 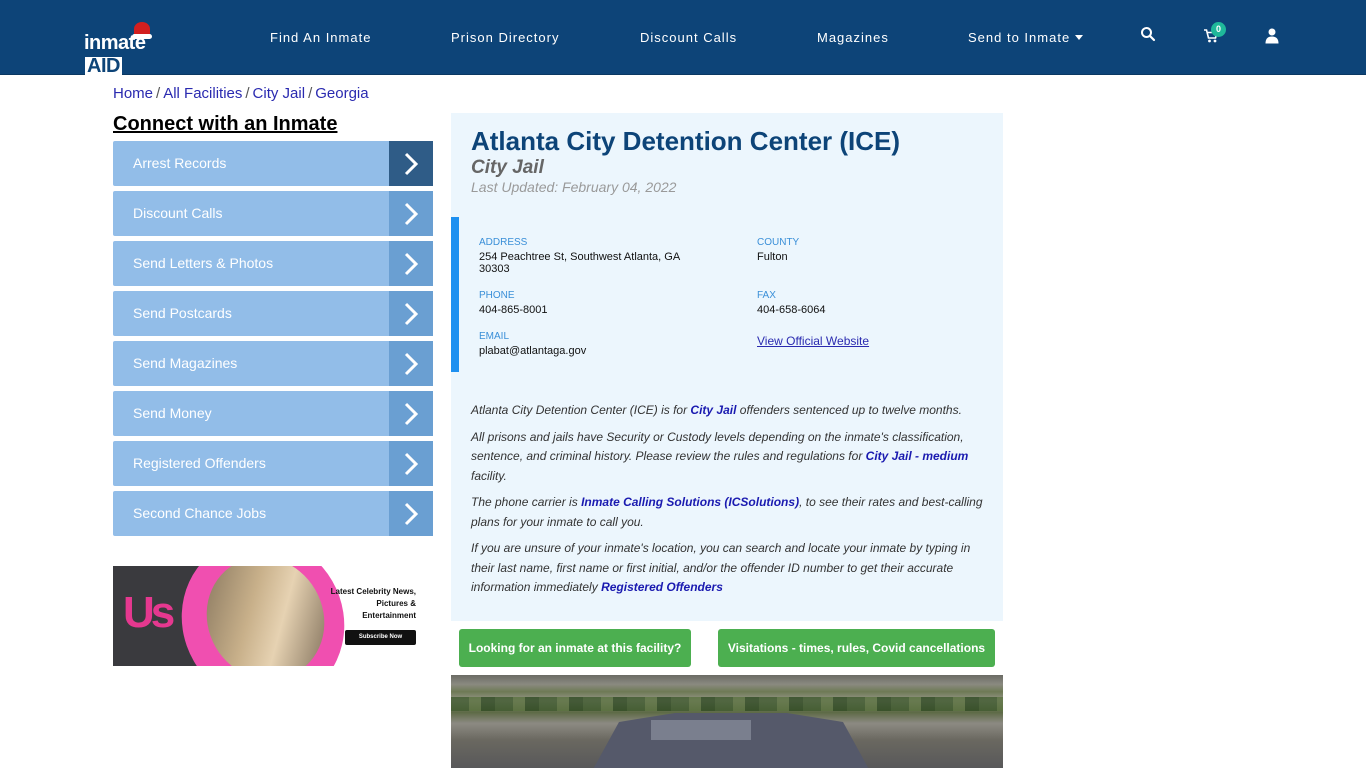 I want to click on sidebar-item-send-magazines: Send Magazines, so click(x=273, y=363).